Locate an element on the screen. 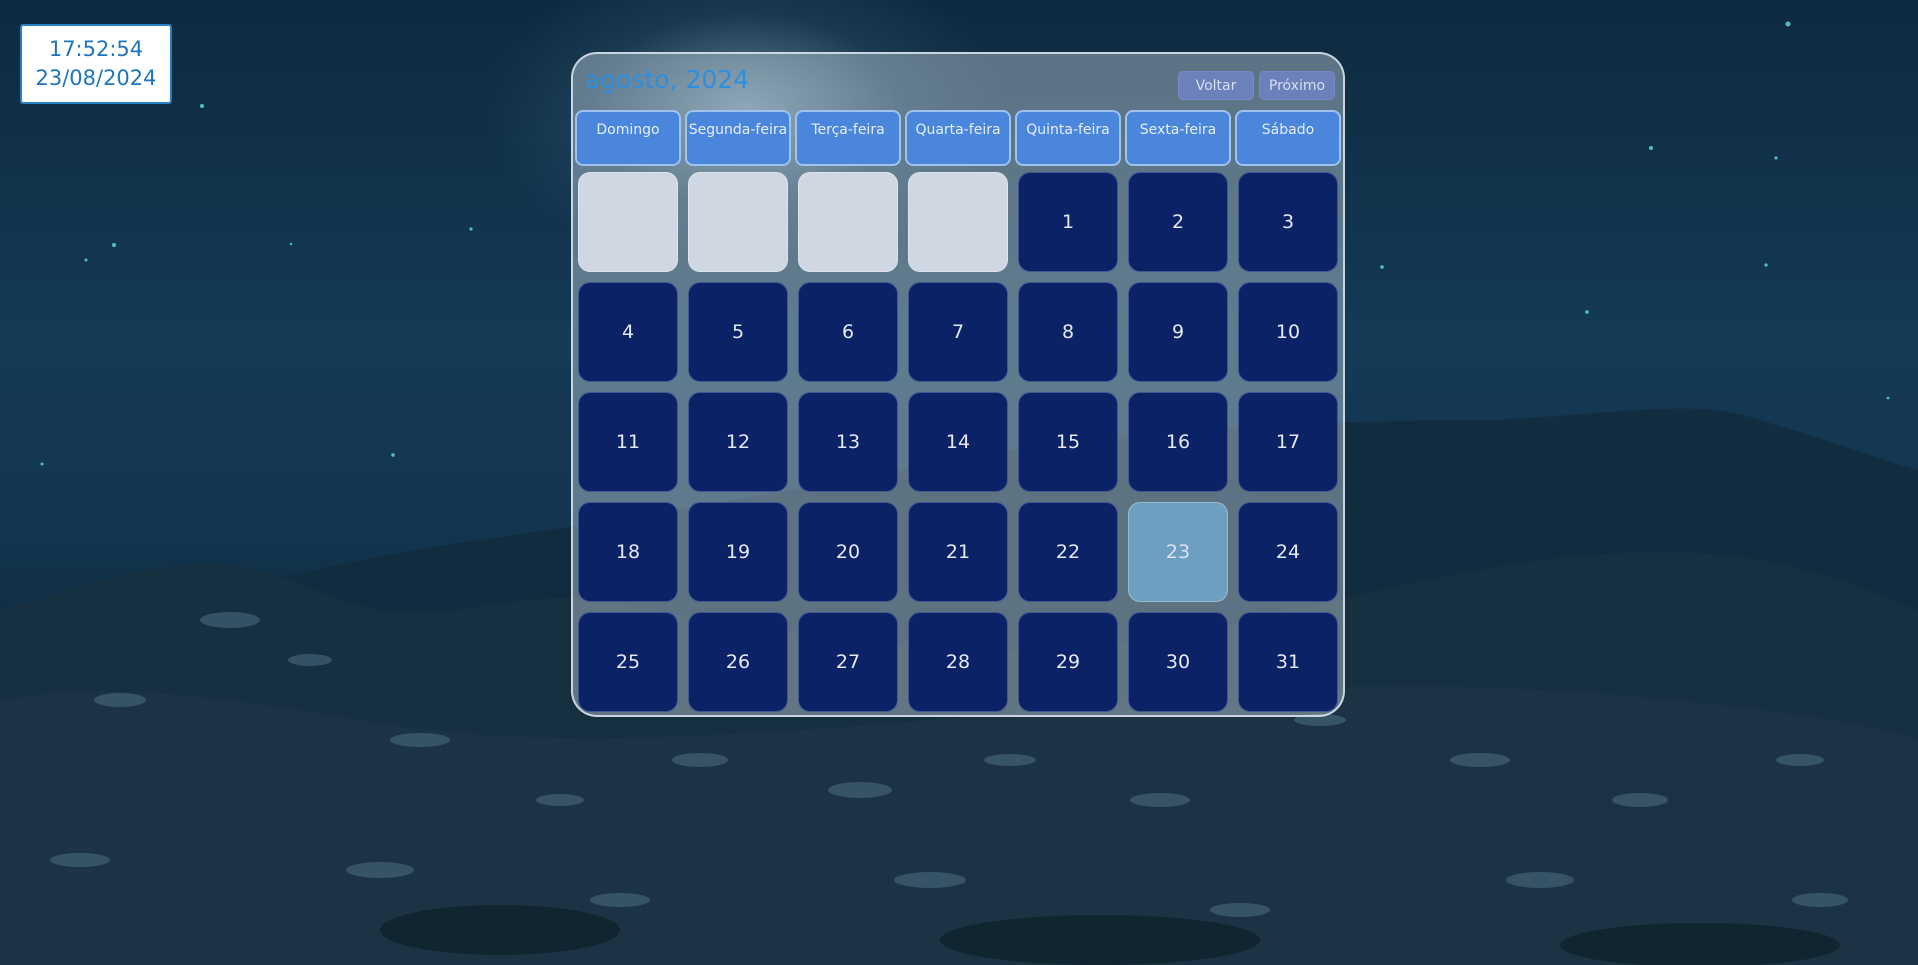 This screenshot has height=965, width=1918. weekday-header: Quinta-feira is located at coordinates (1068, 138).